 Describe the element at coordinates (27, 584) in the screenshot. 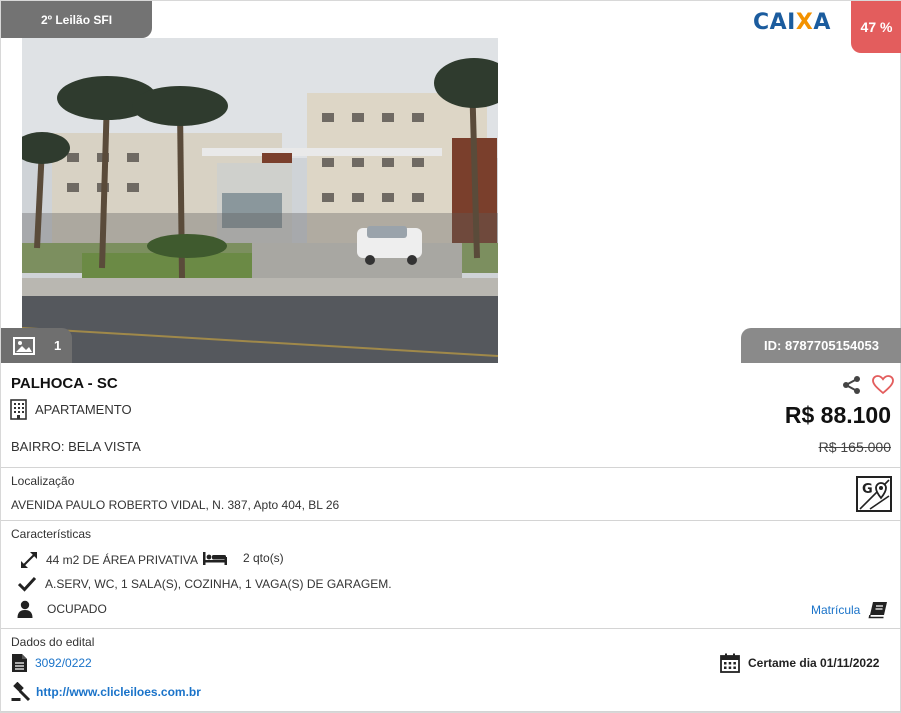

I see `check-icon` at that location.